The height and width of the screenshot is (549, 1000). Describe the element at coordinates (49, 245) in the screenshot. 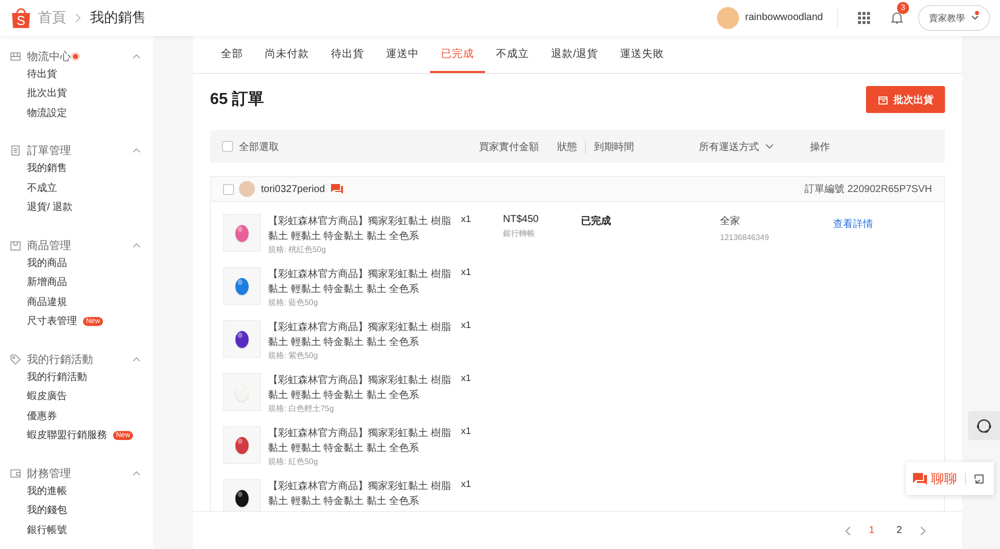

I see `section-title: 商品管理` at that location.